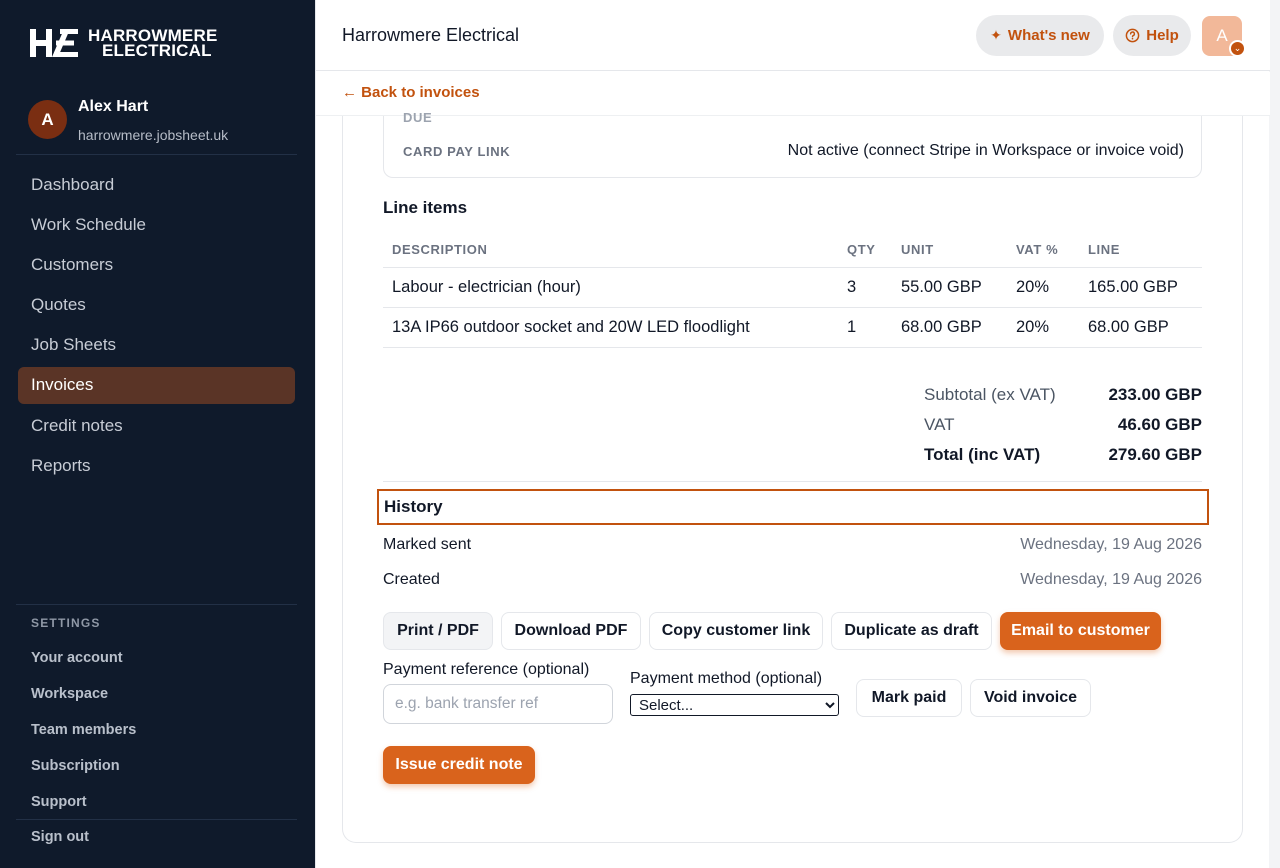 The width and height of the screenshot is (1280, 868). What do you see at coordinates (1145, 250) in the screenshot?
I see `col-line: LINE` at bounding box center [1145, 250].